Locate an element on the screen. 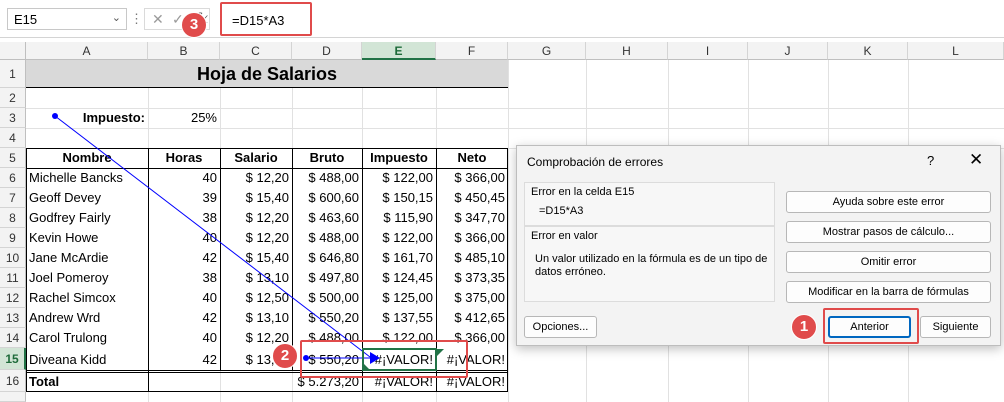 This screenshot has width=1004, height=402. error-cell-label: Error en la celda E15 is located at coordinates (583, 192).